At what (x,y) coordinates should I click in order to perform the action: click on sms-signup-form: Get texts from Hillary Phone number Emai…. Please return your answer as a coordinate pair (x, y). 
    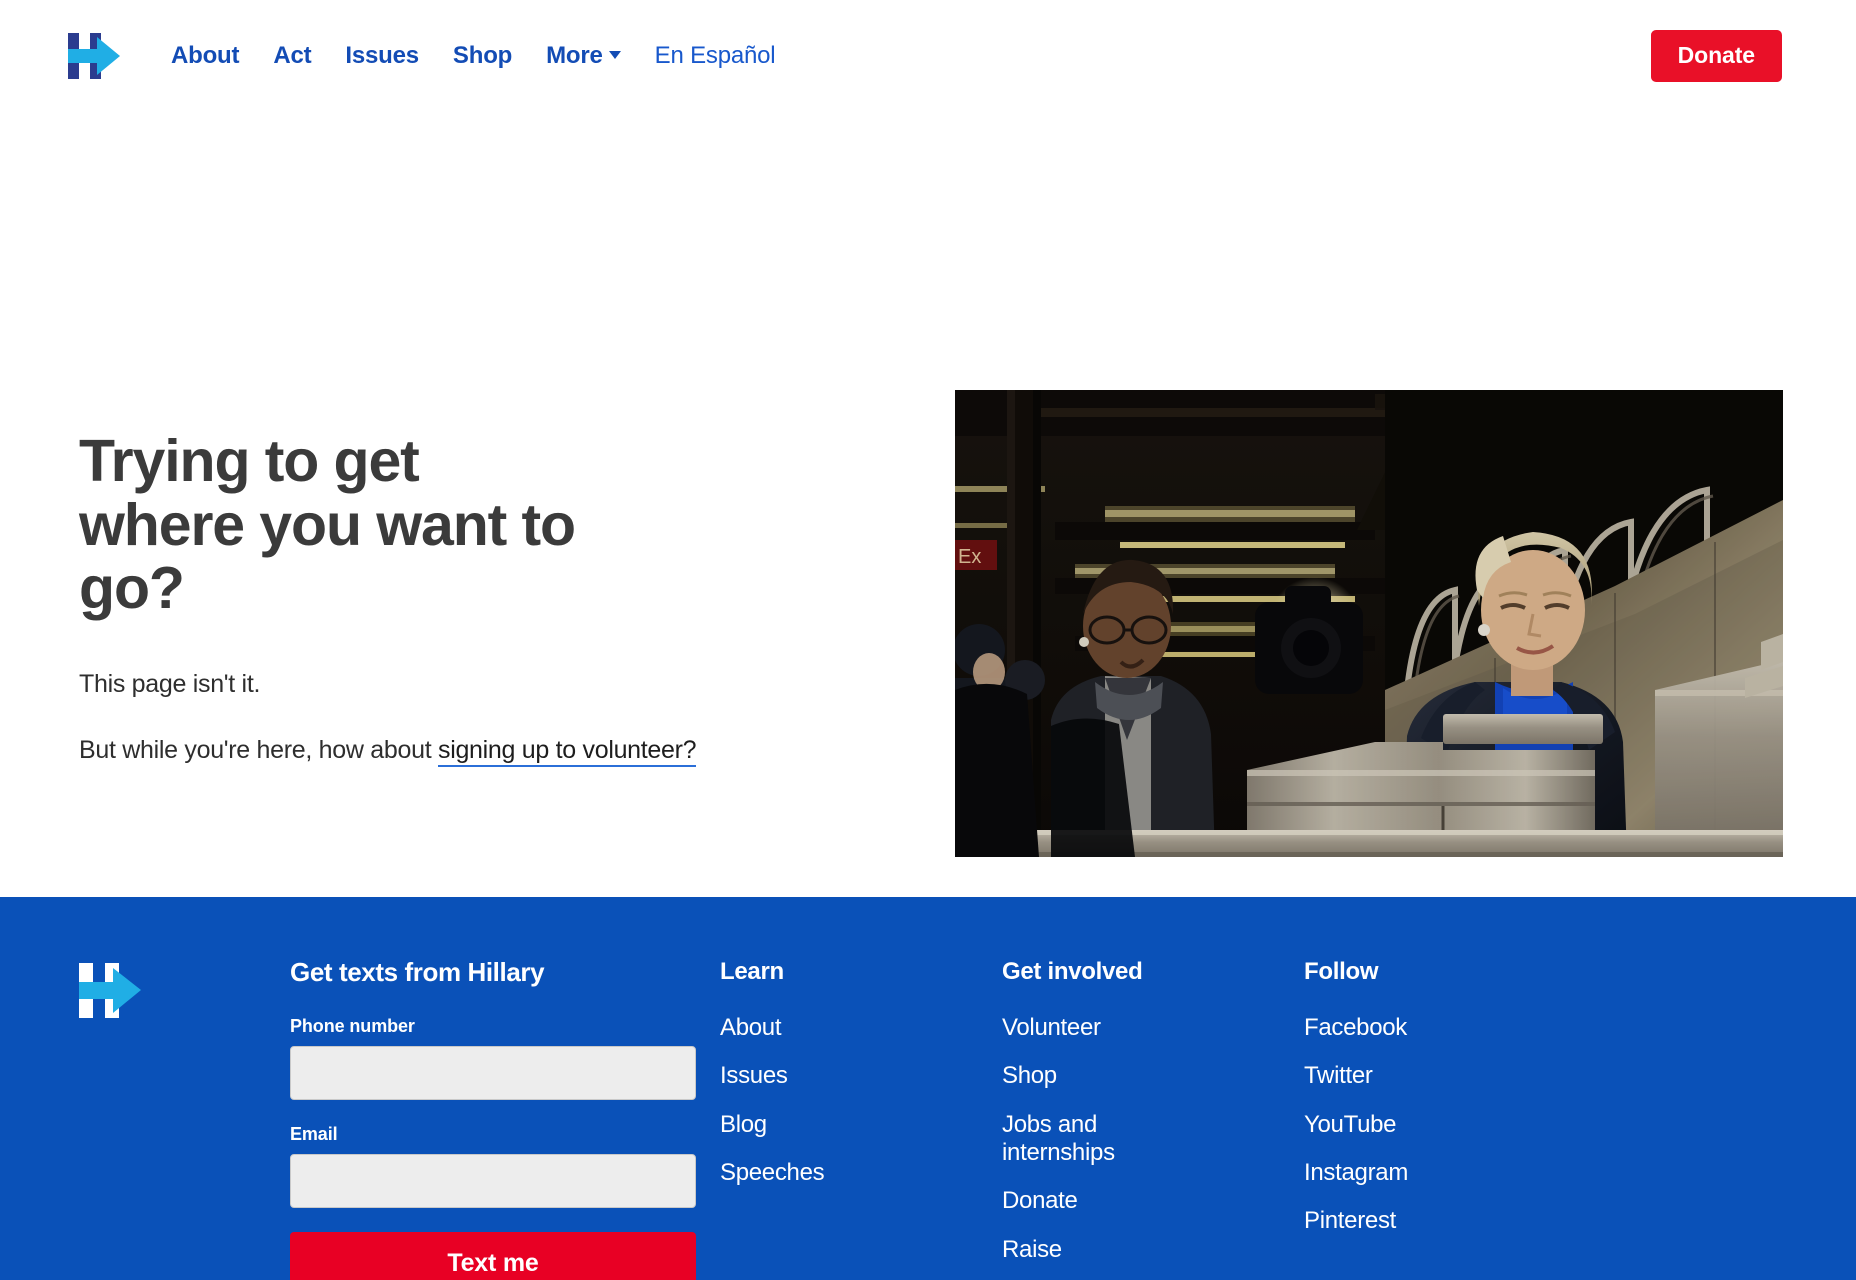
    Looking at the image, I should click on (505, 1118).